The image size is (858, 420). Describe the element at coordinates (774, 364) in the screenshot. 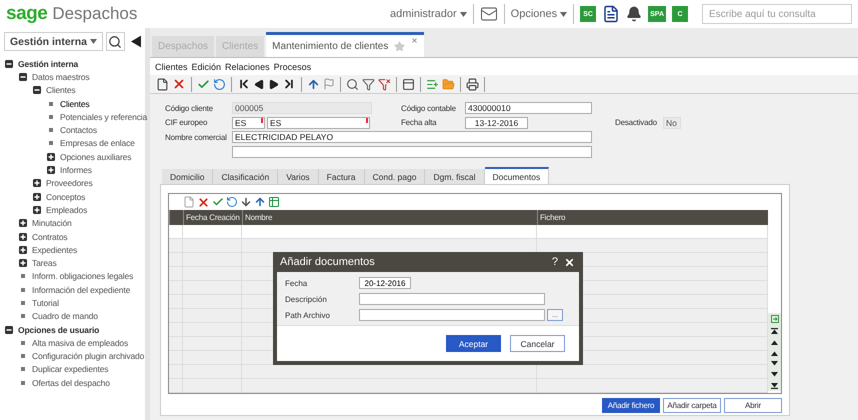

I see `down-icon` at that location.